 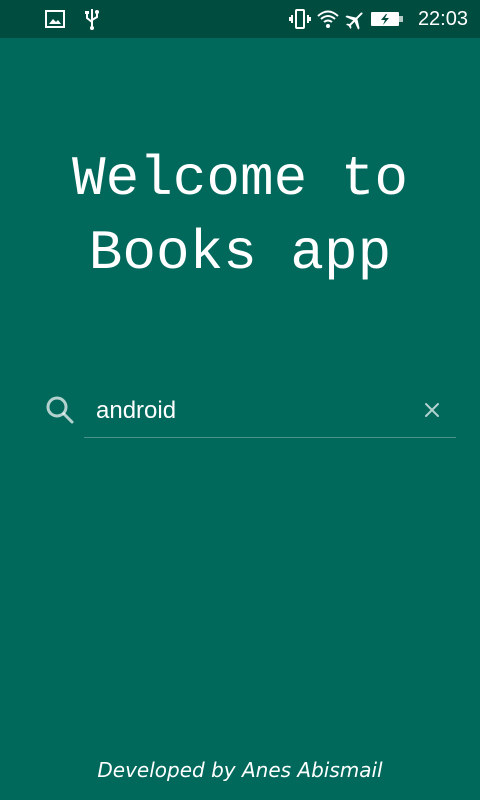 What do you see at coordinates (328, 19) in the screenshot?
I see `wifi-icon` at bounding box center [328, 19].